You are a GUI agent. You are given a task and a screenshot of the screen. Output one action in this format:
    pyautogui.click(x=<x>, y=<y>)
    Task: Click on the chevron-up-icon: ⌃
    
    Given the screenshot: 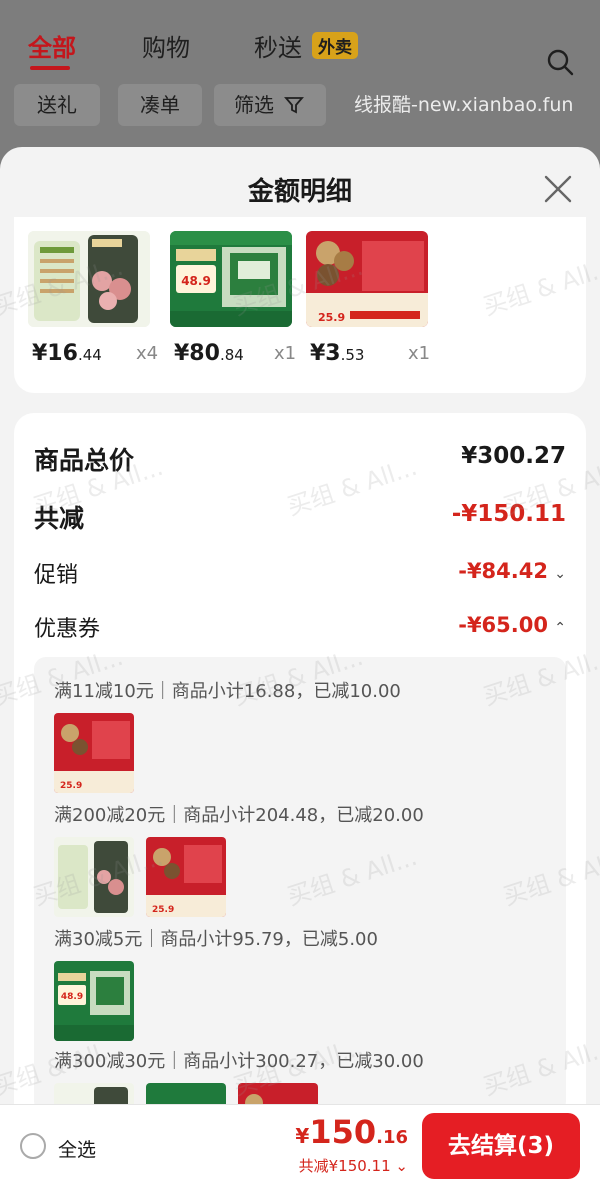 What is the action you would take?
    pyautogui.click(x=560, y=628)
    